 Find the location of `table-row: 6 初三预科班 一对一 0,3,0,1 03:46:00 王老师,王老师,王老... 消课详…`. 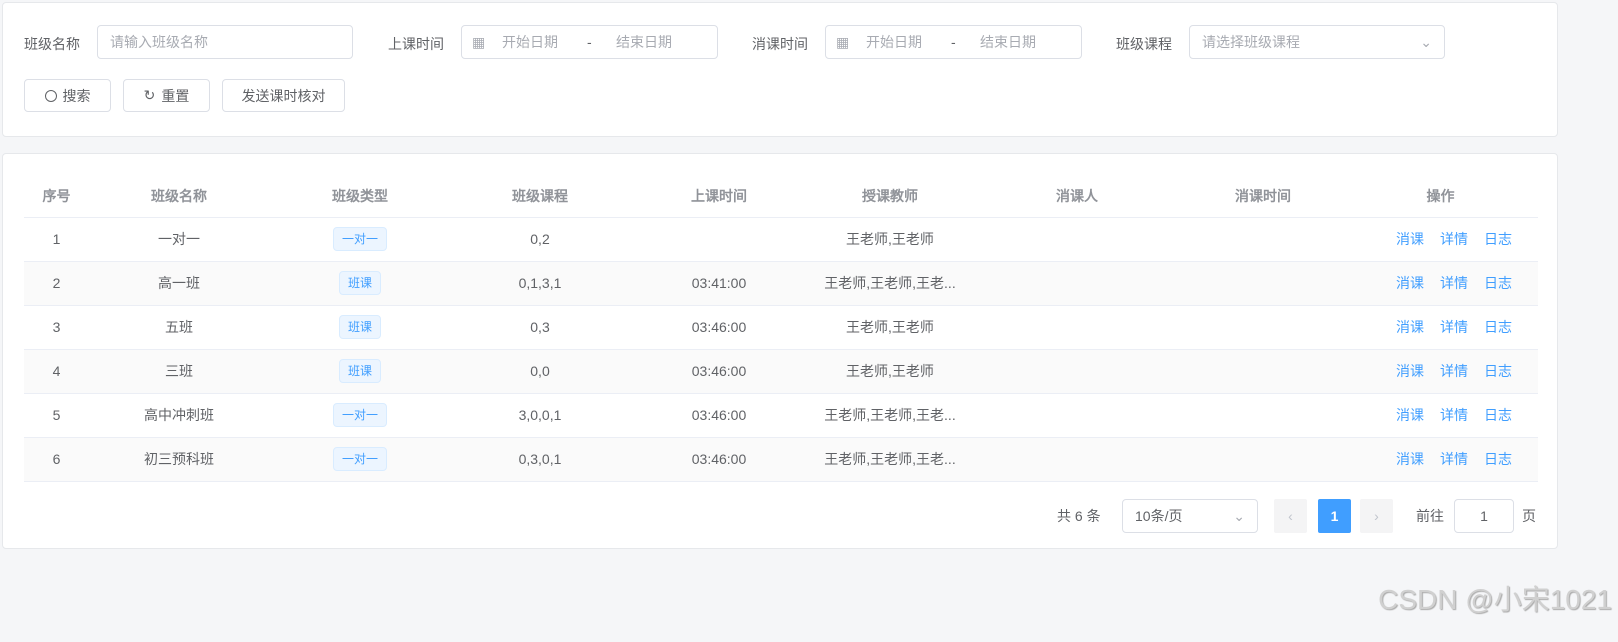

table-row: 6 初三预科班 一对一 0,3,0,1 03:46:00 王老师,王老师,王老... 消课详… is located at coordinates (781, 459).